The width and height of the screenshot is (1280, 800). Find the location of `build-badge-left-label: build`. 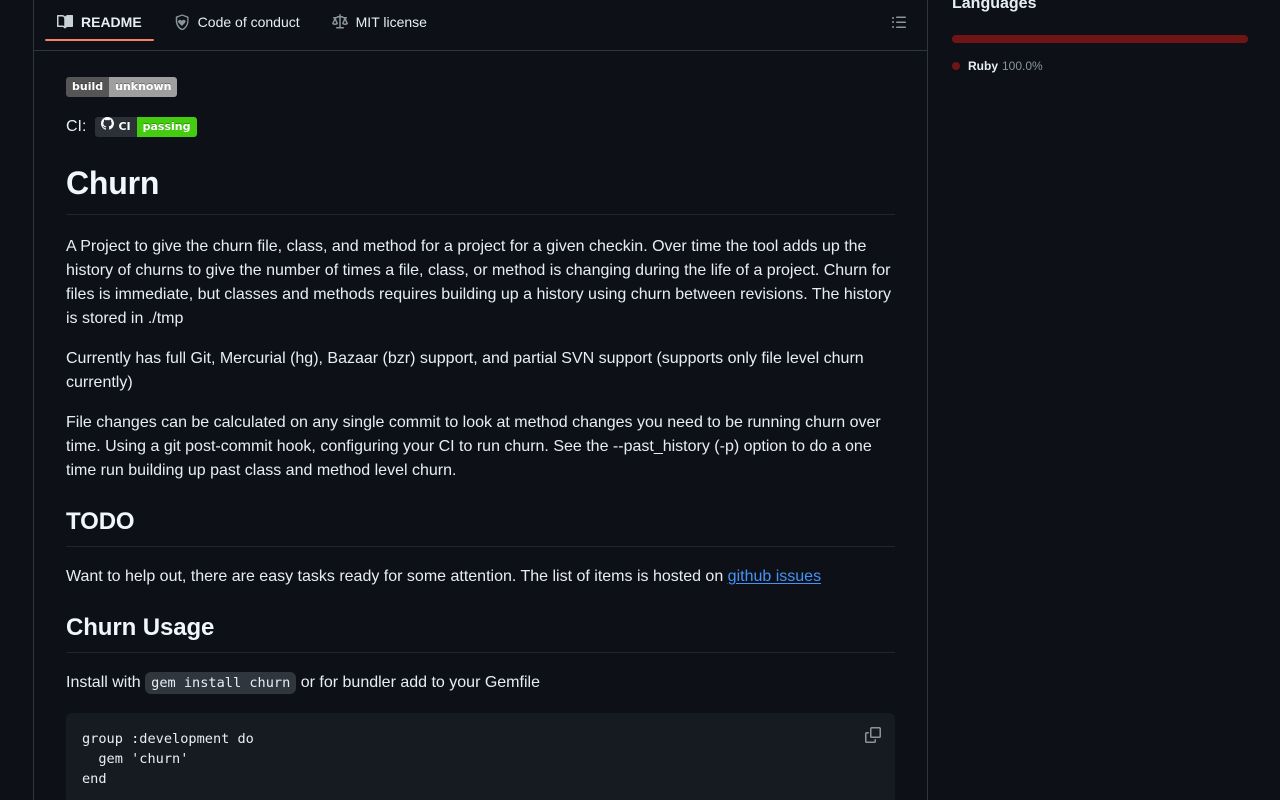

build-badge-left-label: build is located at coordinates (88, 87).